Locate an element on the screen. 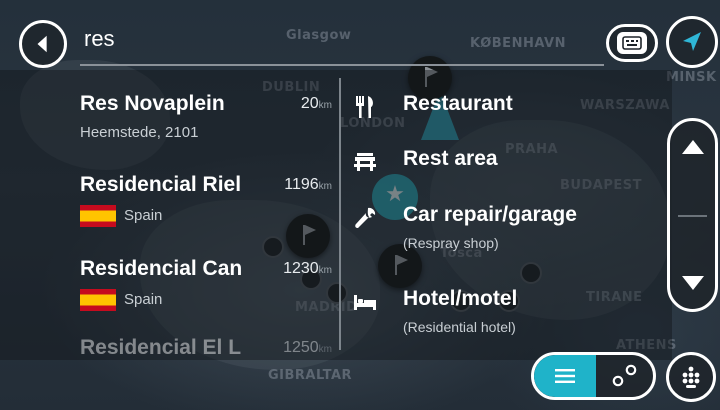 This screenshot has height=410, width=720. keypad-icon is located at coordinates (691, 377).